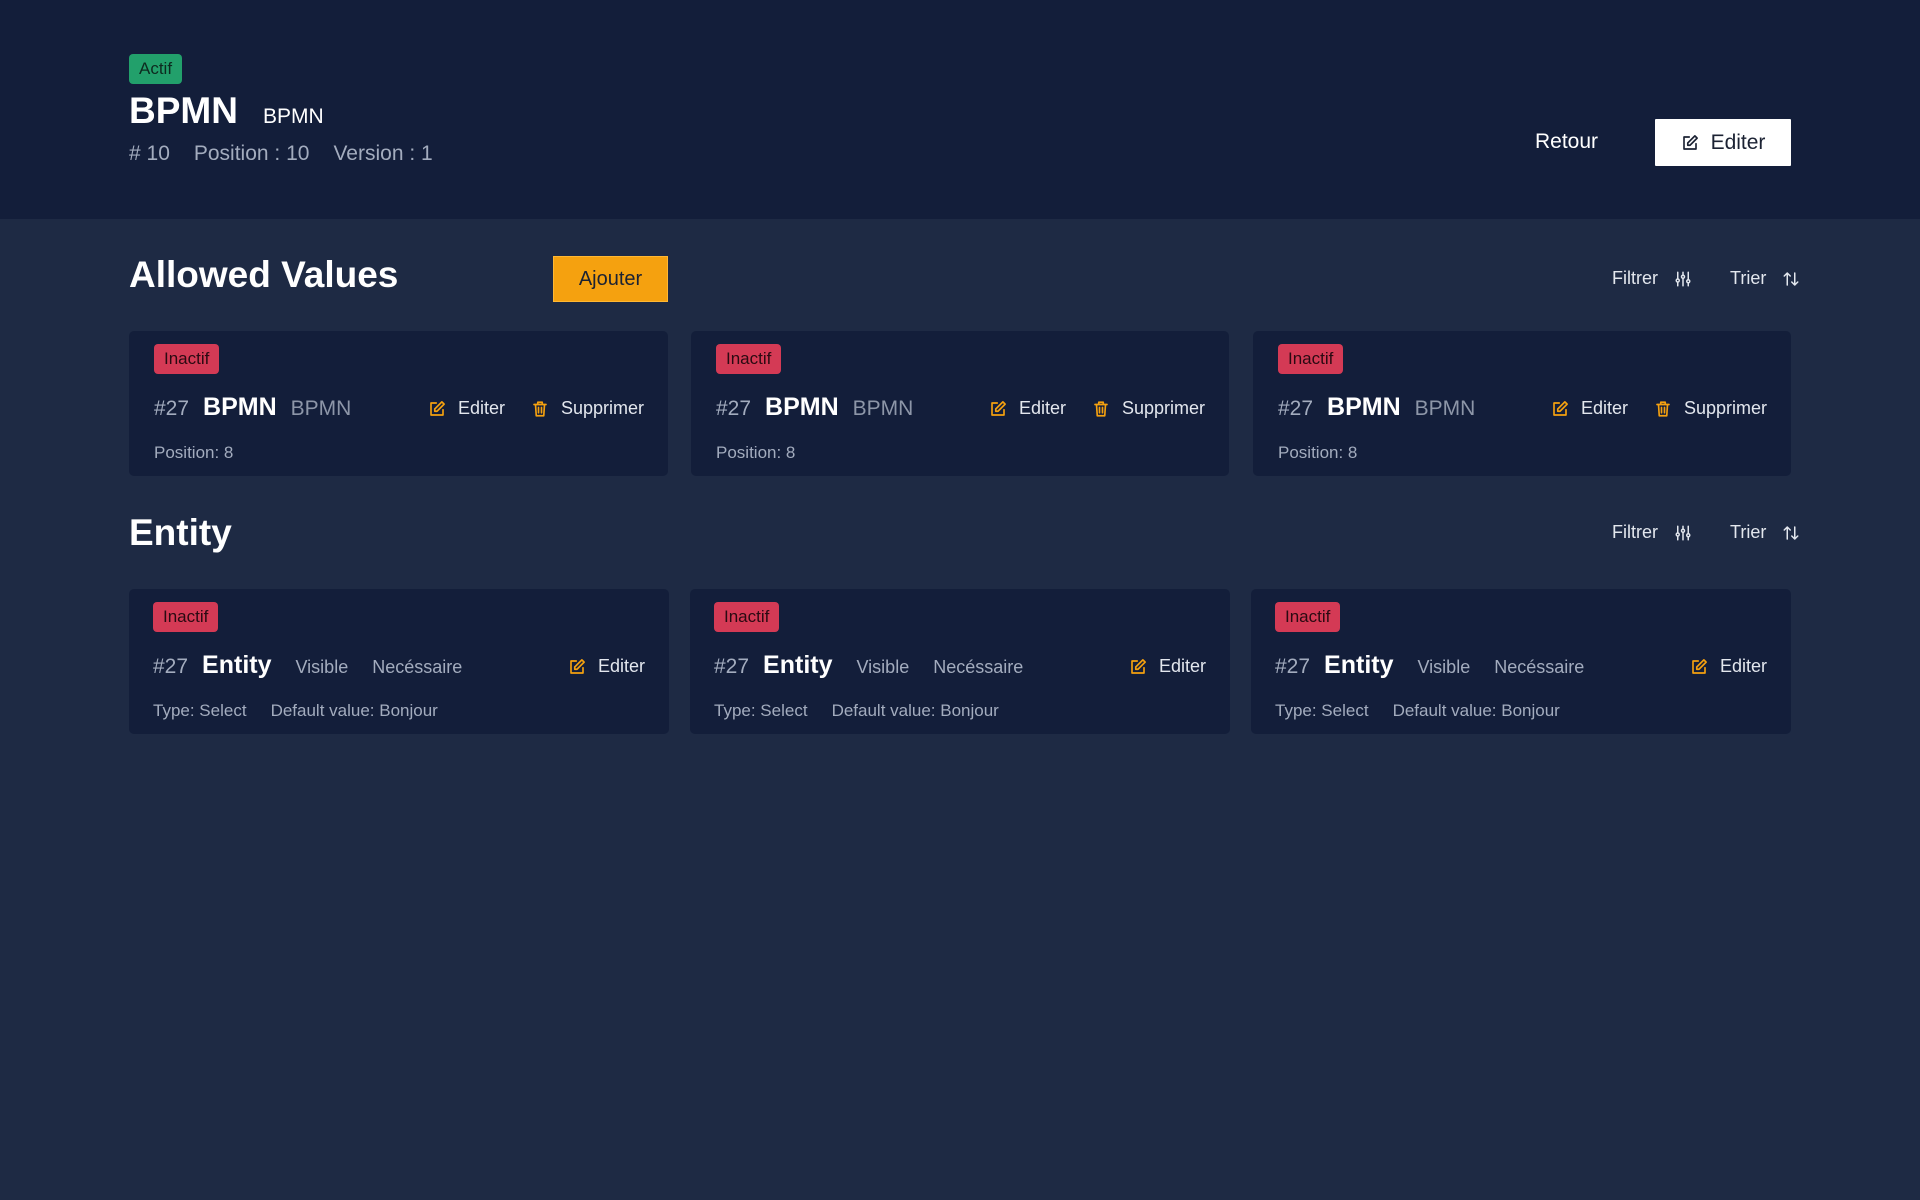  Describe the element at coordinates (180, 532) in the screenshot. I see `entity-title: Entity` at that location.